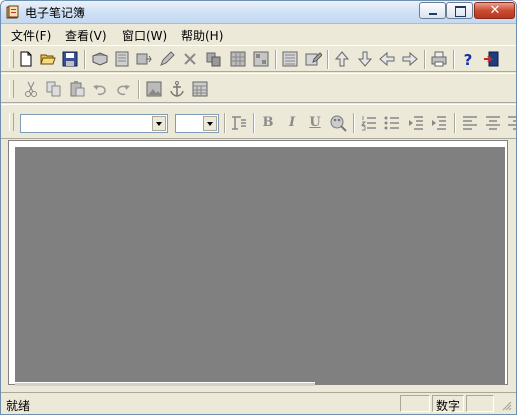 The height and width of the screenshot is (415, 517). I want to click on calendar-icon, so click(200, 89).